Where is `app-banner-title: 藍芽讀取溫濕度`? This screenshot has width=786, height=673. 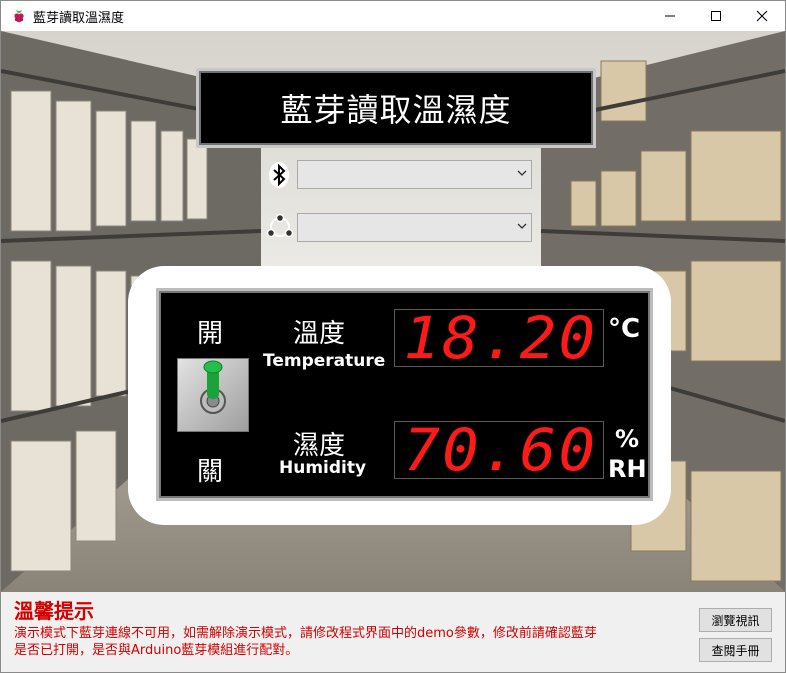
app-banner-title: 藍芽讀取溫濕度 is located at coordinates (396, 108).